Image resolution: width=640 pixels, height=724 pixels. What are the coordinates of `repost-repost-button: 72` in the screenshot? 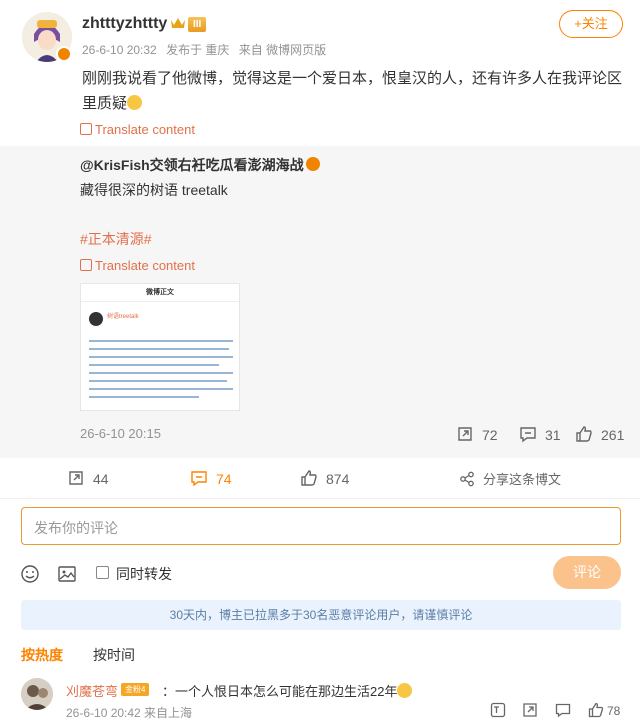 It's located at (477, 434).